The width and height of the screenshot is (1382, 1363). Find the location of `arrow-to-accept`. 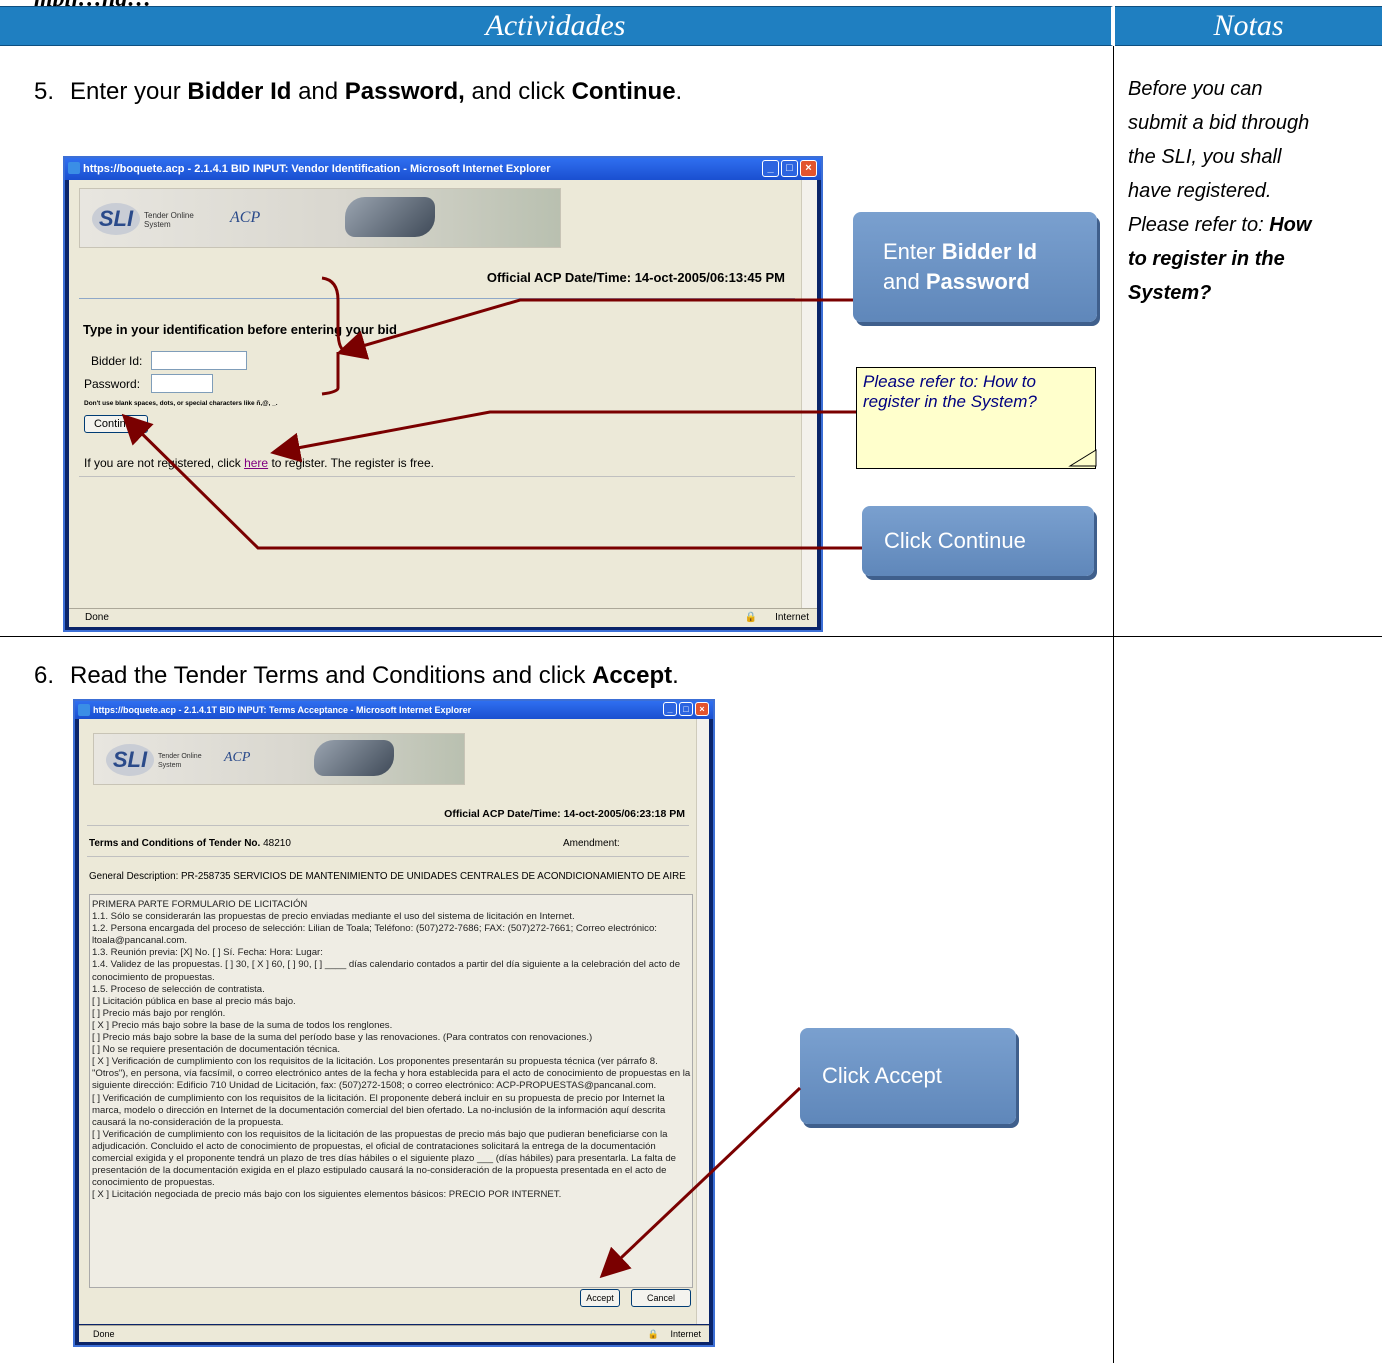

arrow-to-accept is located at coordinates (700, 1182).